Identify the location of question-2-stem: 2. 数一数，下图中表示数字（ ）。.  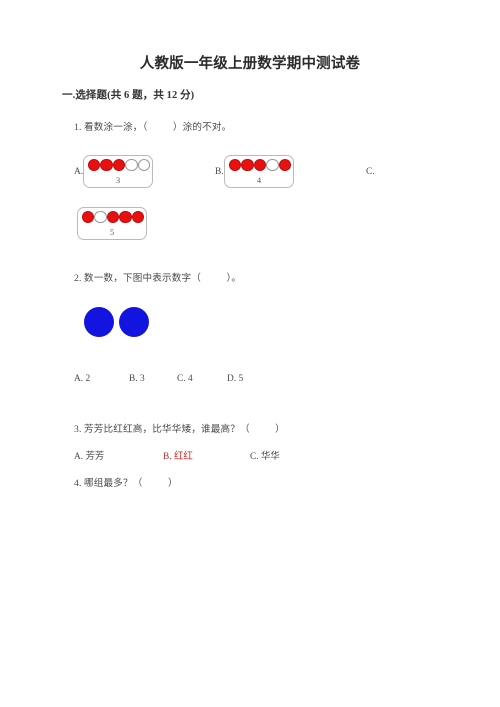
(158, 278).